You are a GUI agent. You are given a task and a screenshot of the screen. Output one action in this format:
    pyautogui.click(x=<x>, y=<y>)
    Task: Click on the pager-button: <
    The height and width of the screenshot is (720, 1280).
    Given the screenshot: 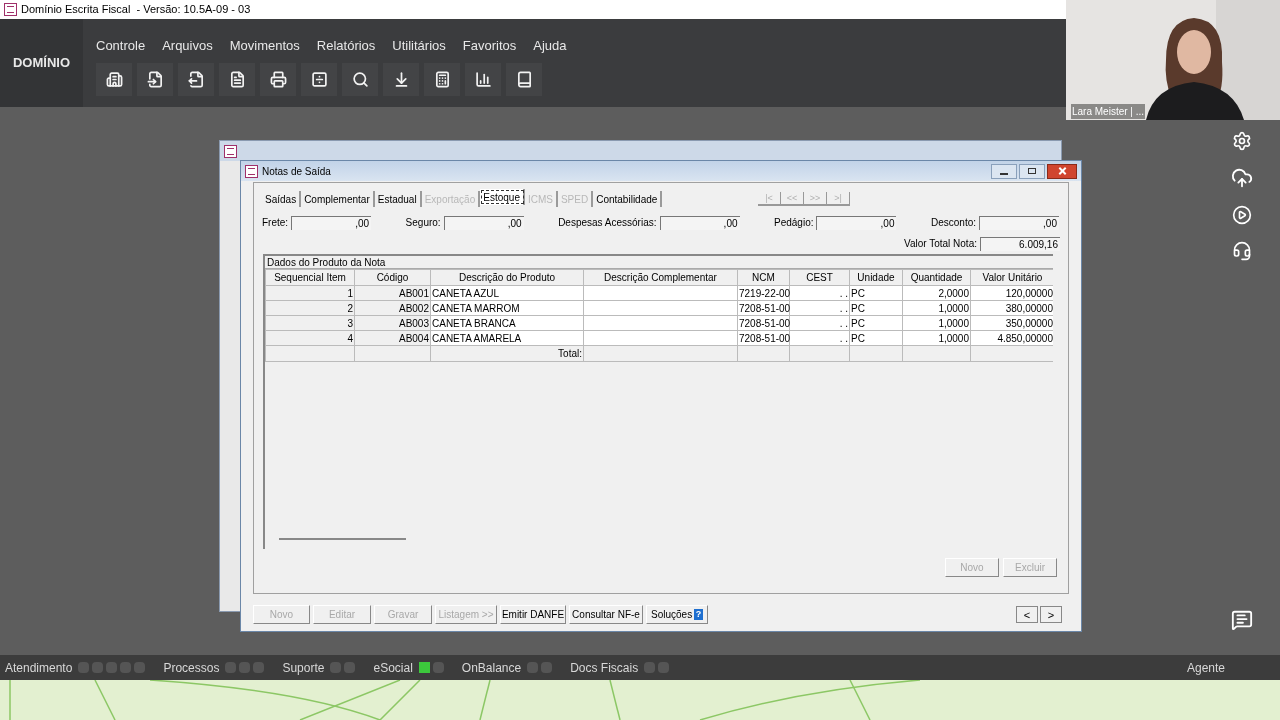 What is the action you would take?
    pyautogui.click(x=1027, y=614)
    